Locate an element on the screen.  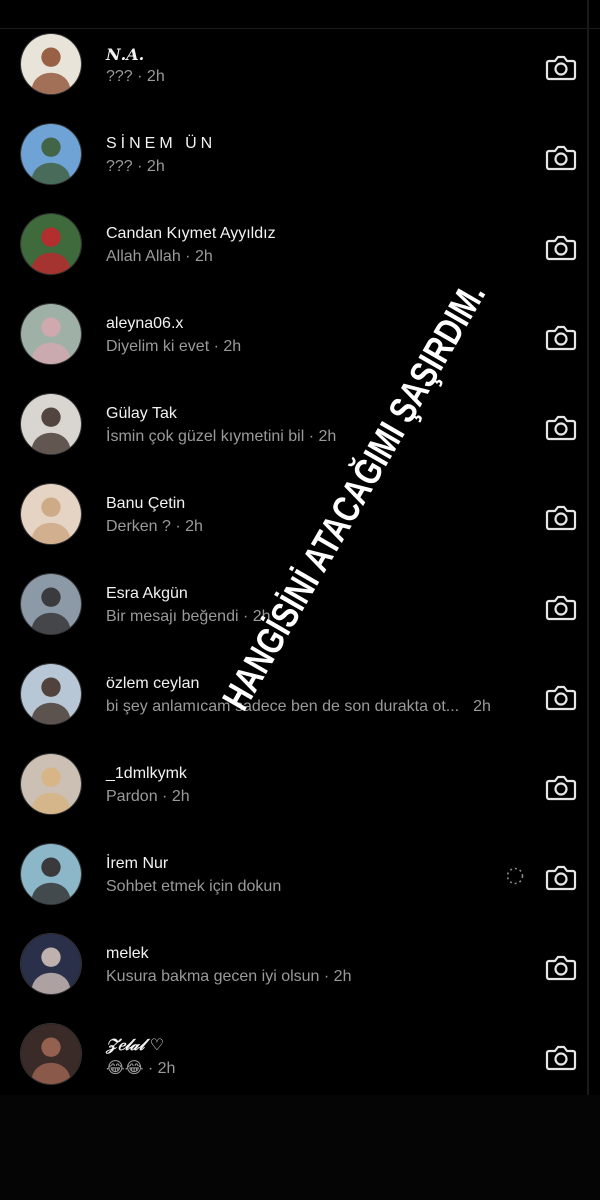
thread-row: aleyna06.x Diyelim ki evet · 2h is located at coordinates (300, 347).